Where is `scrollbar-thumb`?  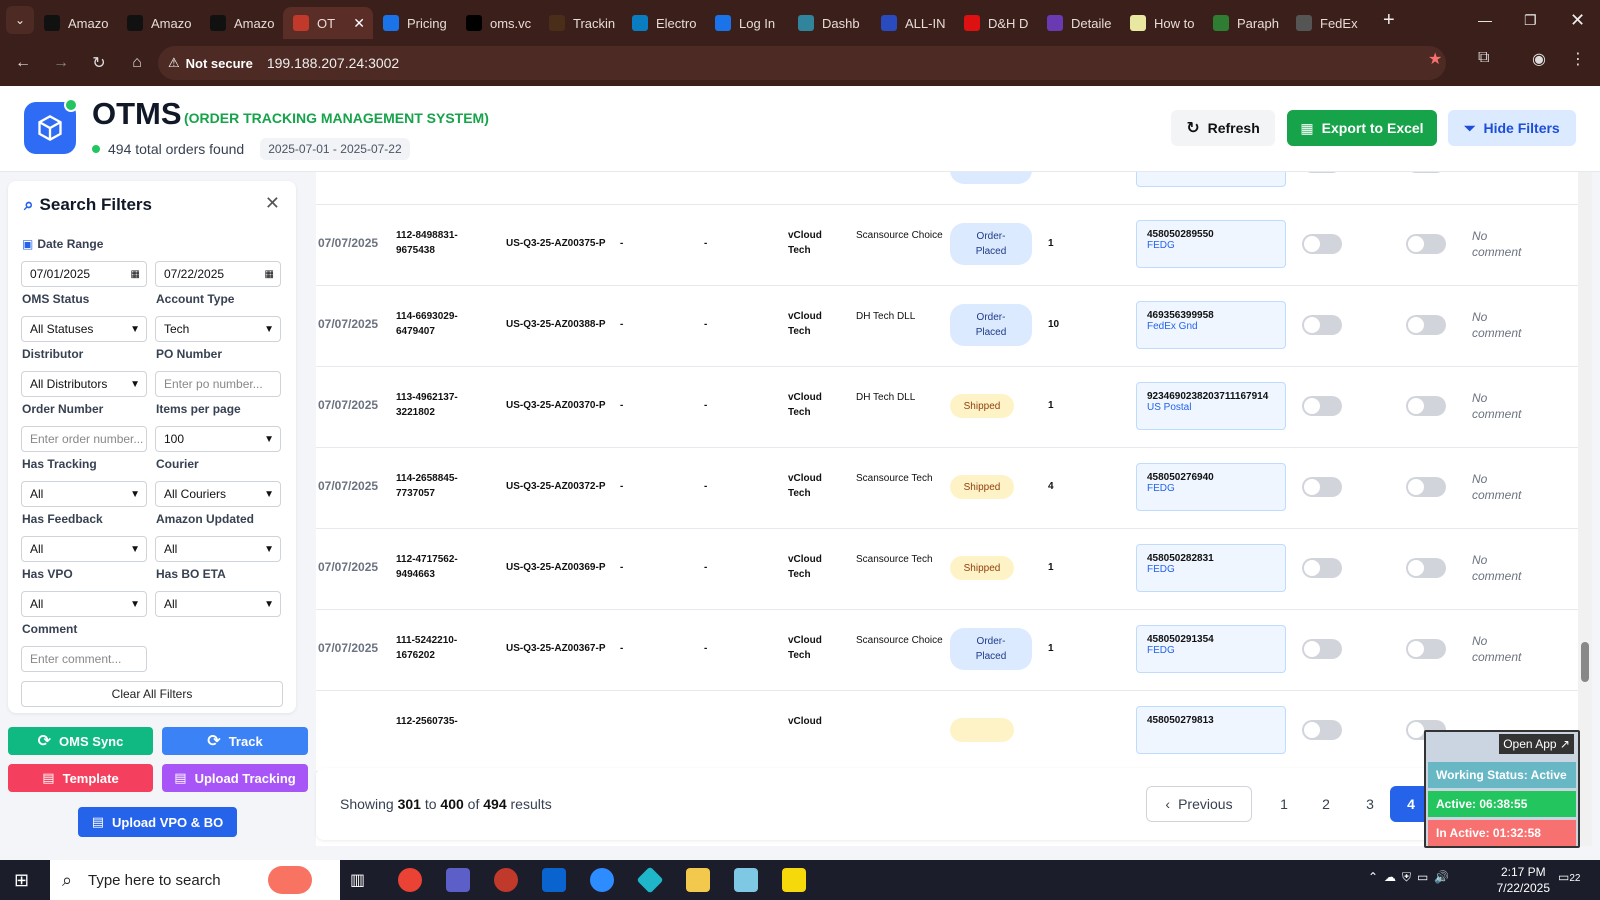
scrollbar-thumb is located at coordinates (1585, 662).